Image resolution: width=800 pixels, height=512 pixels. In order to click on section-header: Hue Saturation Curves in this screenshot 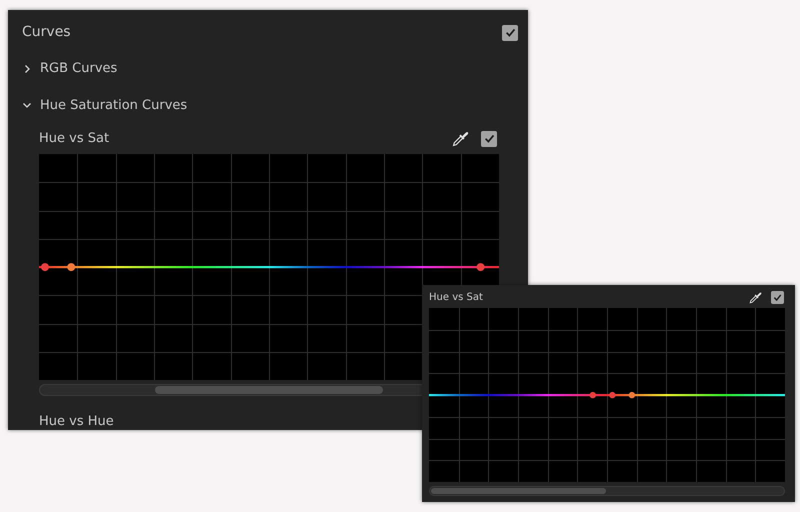, I will do `click(105, 105)`.